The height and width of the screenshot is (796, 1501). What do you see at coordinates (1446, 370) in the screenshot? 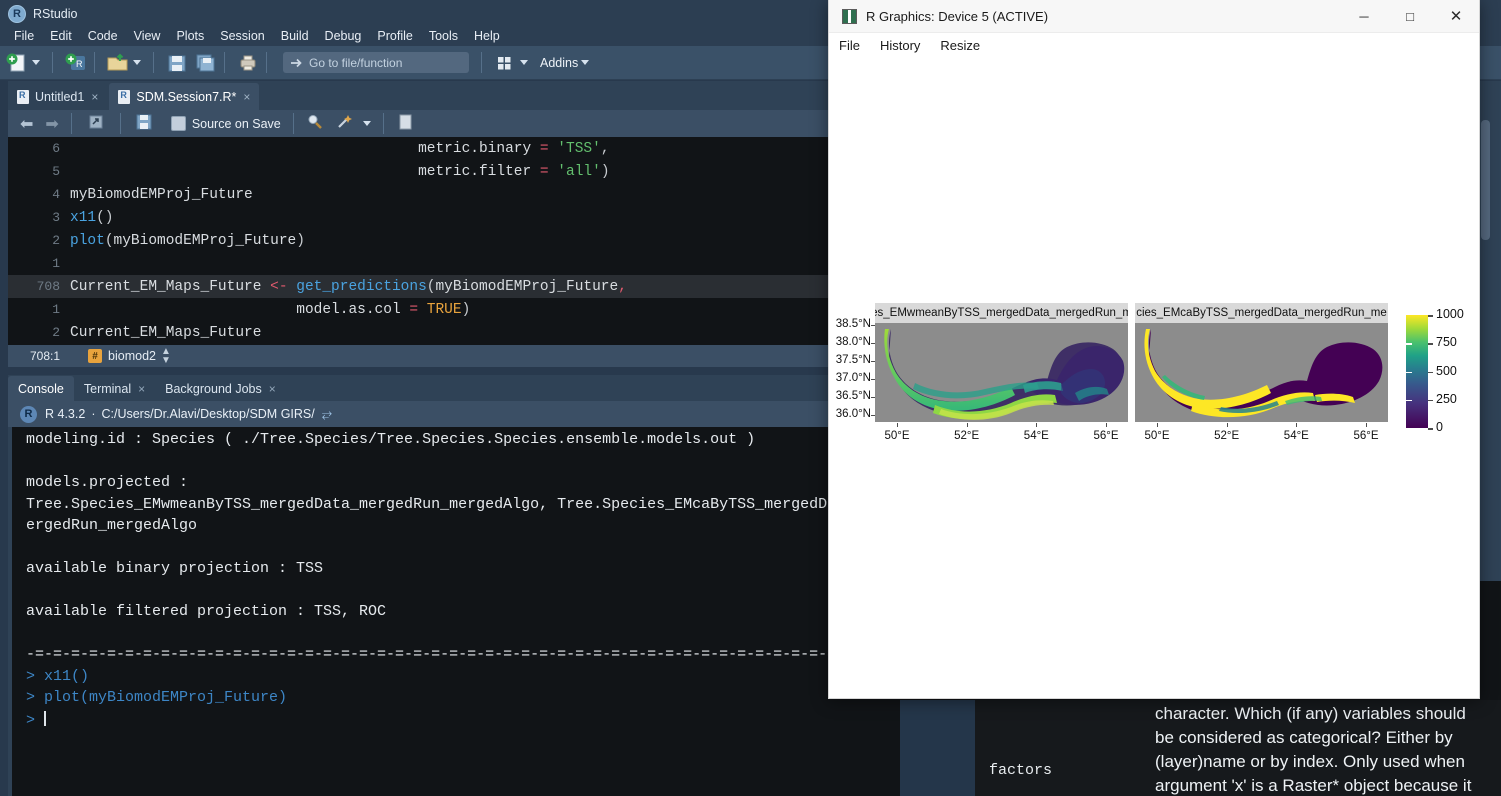
I see `legend-tick-label: 500` at bounding box center [1446, 370].